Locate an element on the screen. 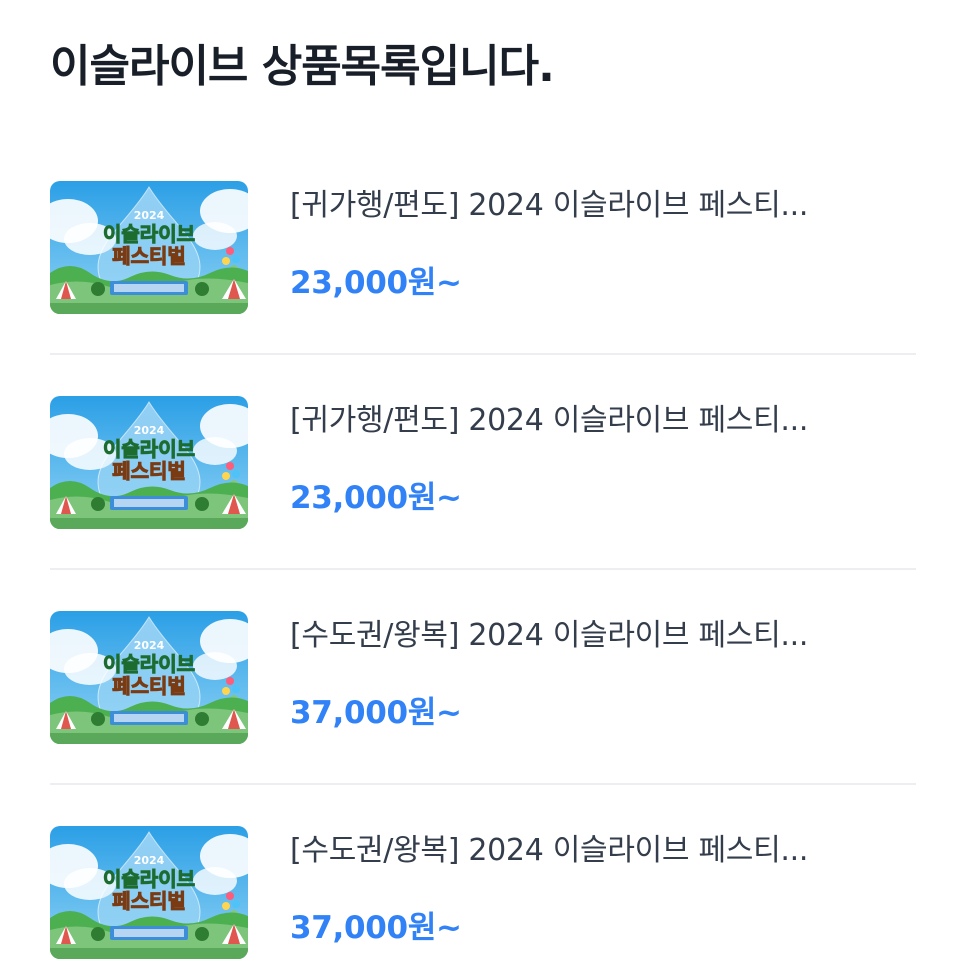  page-title: 이슬라이브 상품목록입니다. is located at coordinates (302, 66).